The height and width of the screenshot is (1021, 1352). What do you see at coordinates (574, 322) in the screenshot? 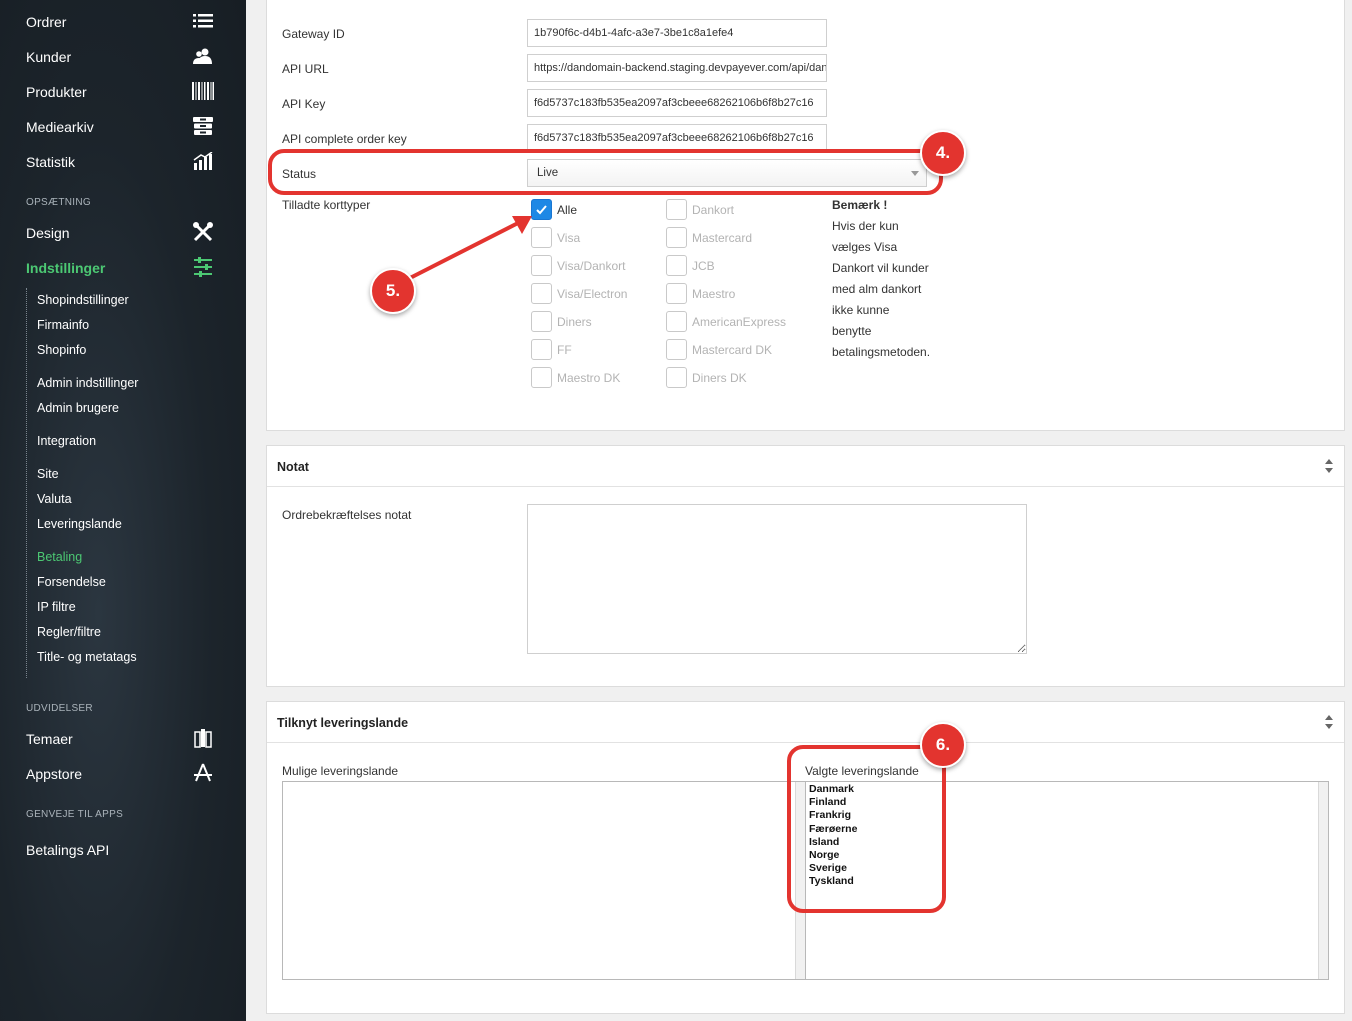
I see `card-type-label: Diners` at bounding box center [574, 322].